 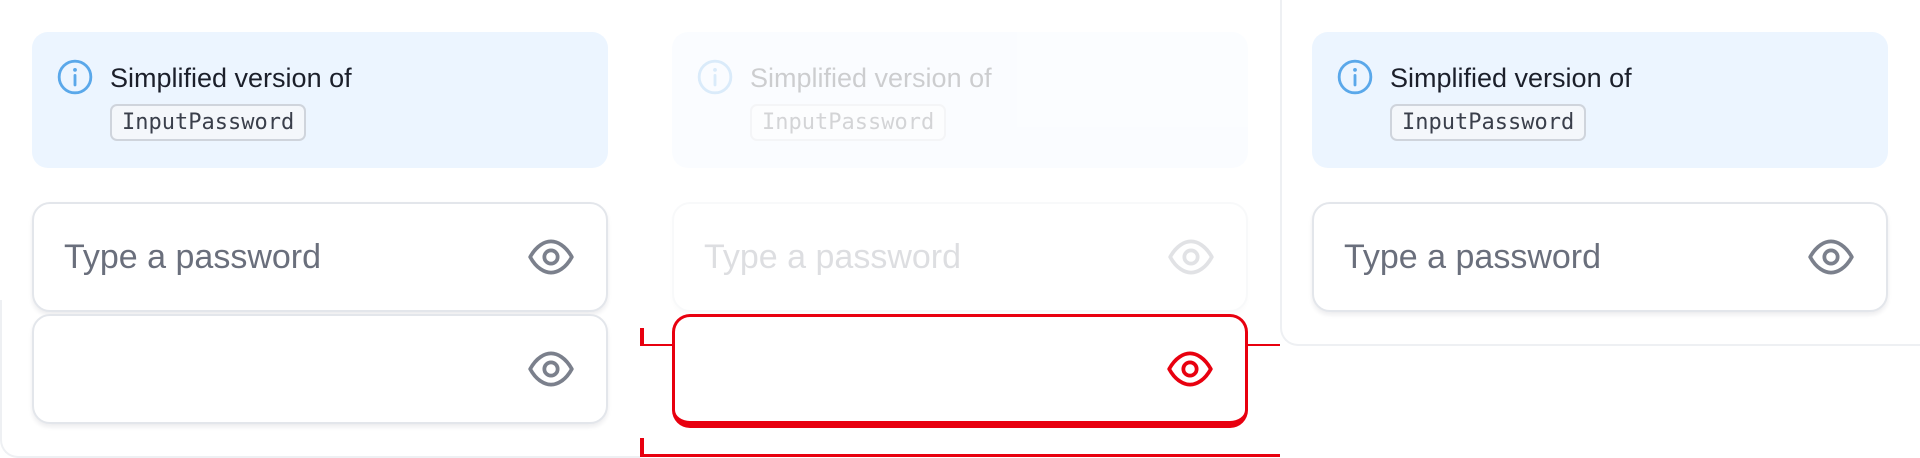 What do you see at coordinates (960, 371) in the screenshot?
I see `password-input-highlighted` at bounding box center [960, 371].